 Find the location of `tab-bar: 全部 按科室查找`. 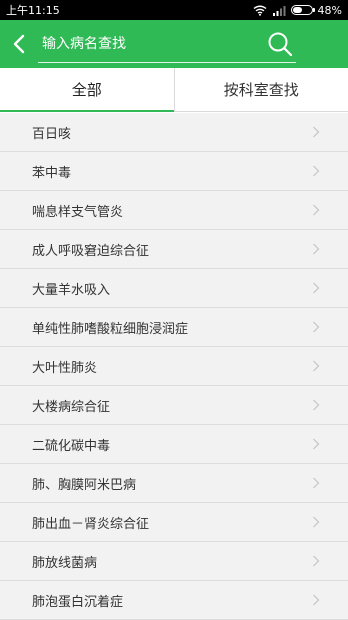

tab-bar: 全部 按科室查找 is located at coordinates (174, 90).